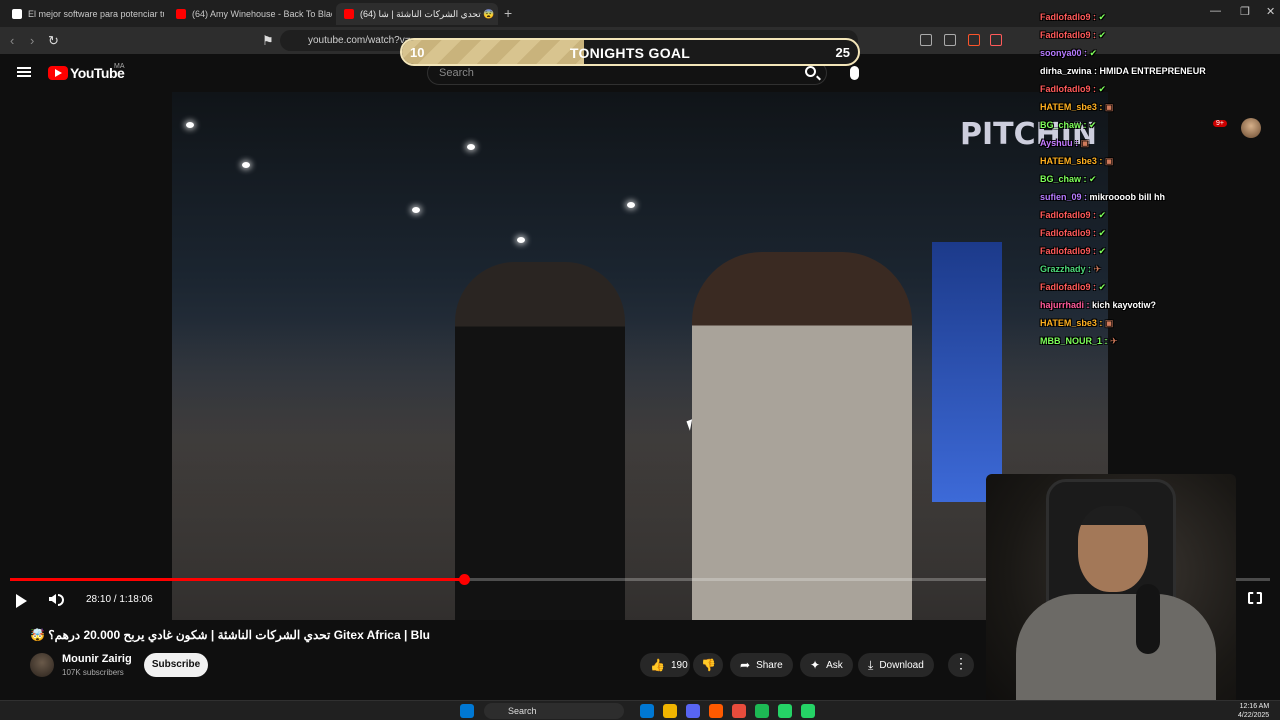 The image size is (1280, 720). What do you see at coordinates (1251, 128) in the screenshot?
I see `account-avatar` at bounding box center [1251, 128].